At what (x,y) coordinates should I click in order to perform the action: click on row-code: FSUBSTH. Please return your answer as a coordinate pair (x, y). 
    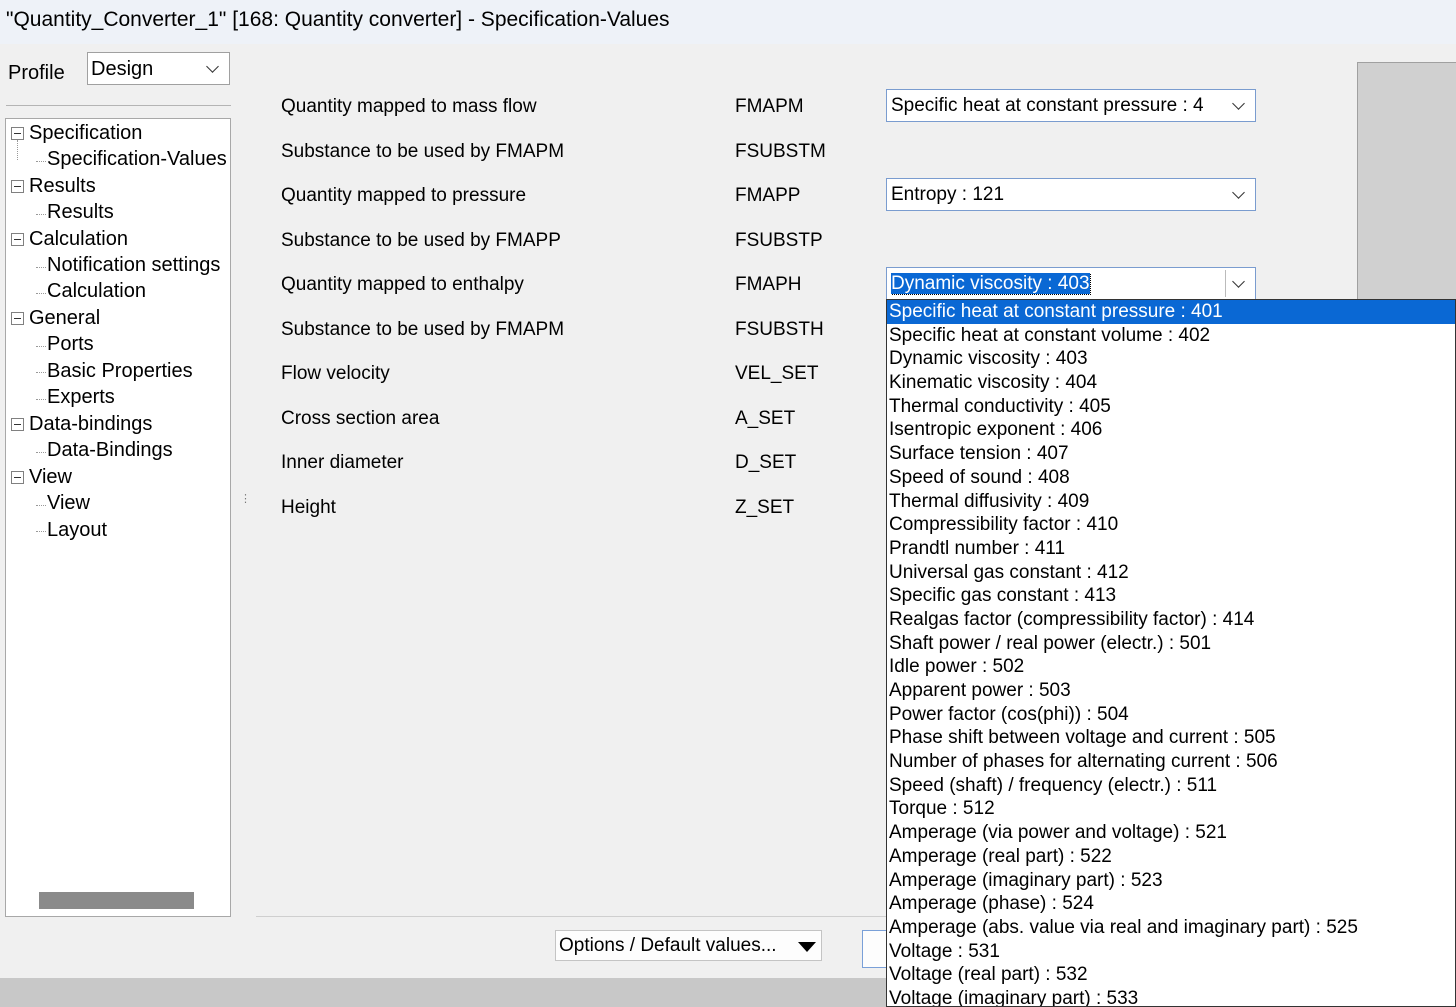
    Looking at the image, I should click on (779, 329).